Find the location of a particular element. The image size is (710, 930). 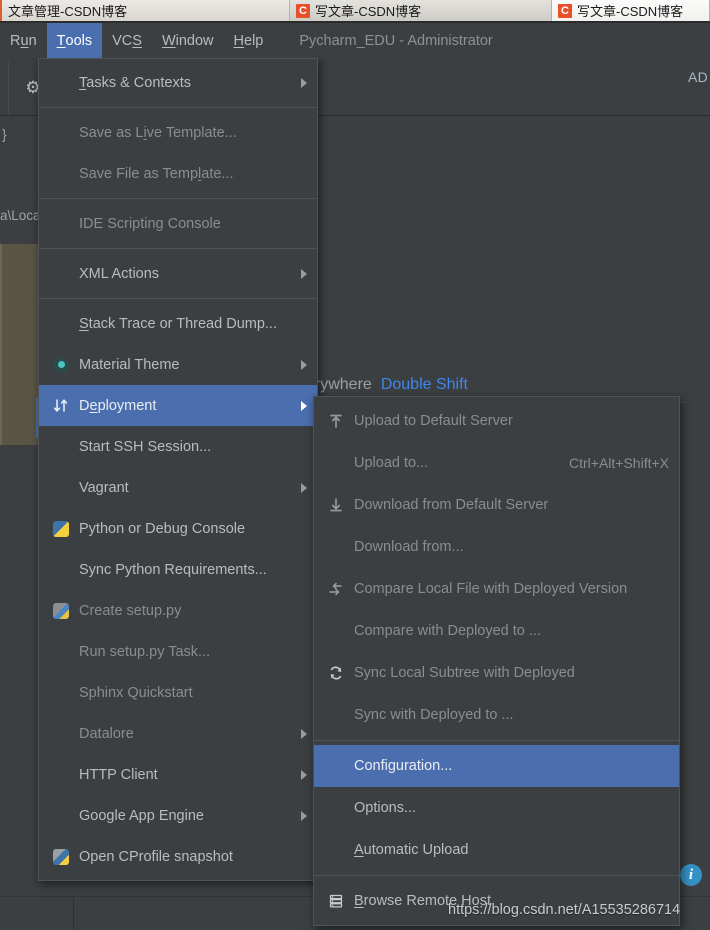

menu-item-ide-scripting-console: IDE Scripting Console is located at coordinates (178, 223).